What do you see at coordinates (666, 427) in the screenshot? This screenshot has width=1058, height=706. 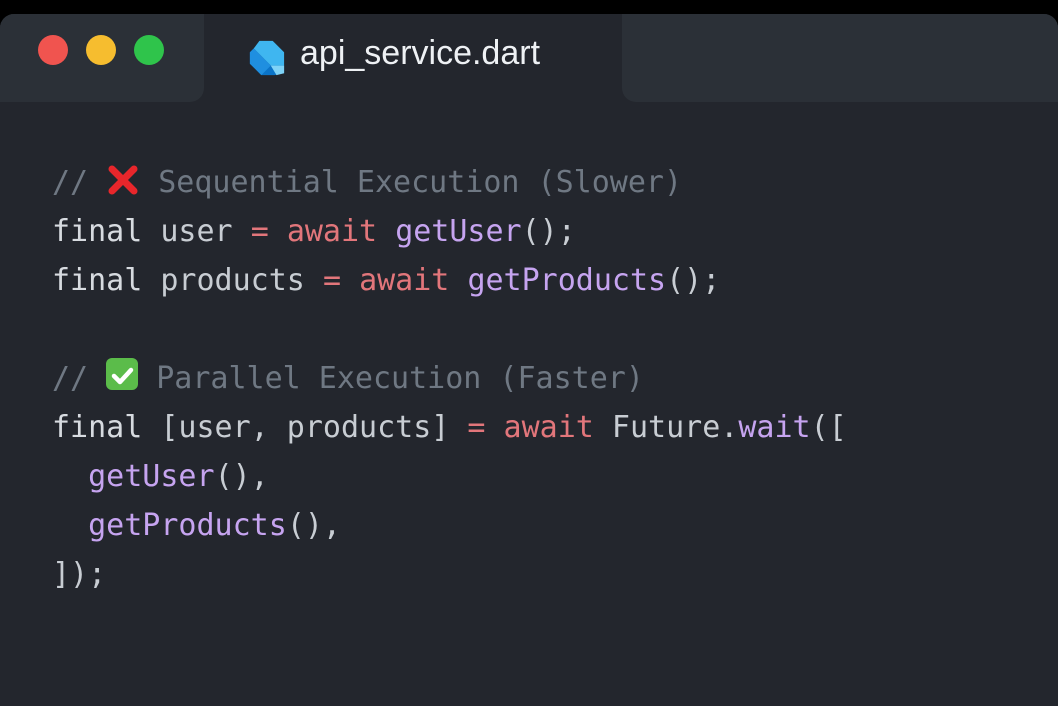 I see `code-token: Future.` at bounding box center [666, 427].